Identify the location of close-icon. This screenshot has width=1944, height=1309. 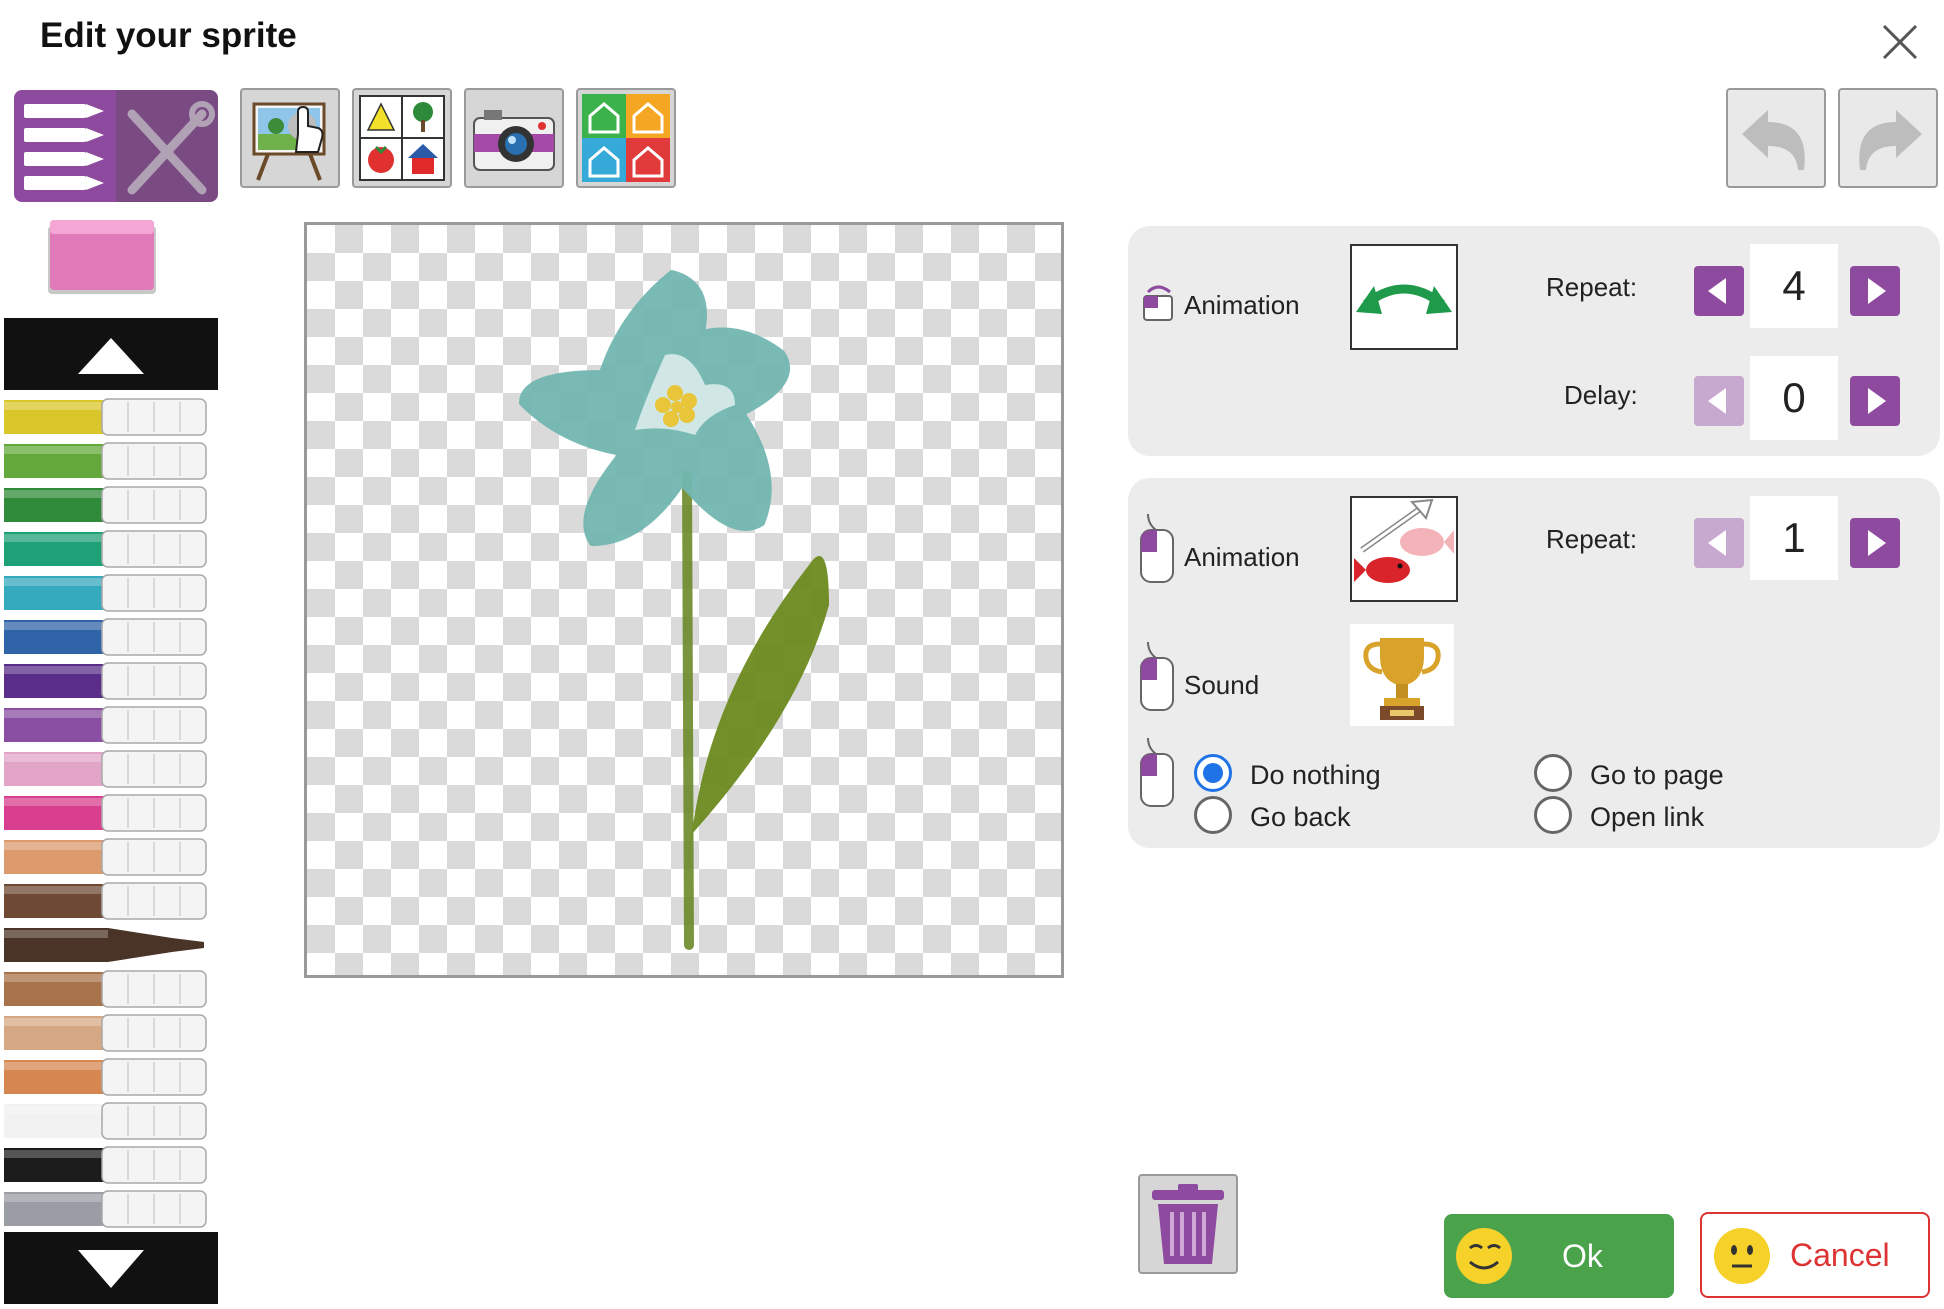
(1900, 42).